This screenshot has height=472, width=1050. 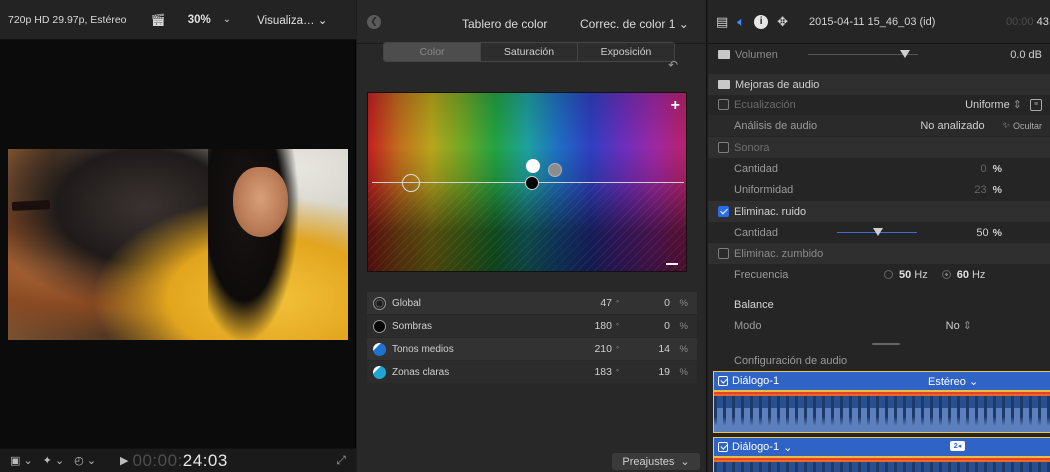 I want to click on highlights-puck, so click(x=533, y=166).